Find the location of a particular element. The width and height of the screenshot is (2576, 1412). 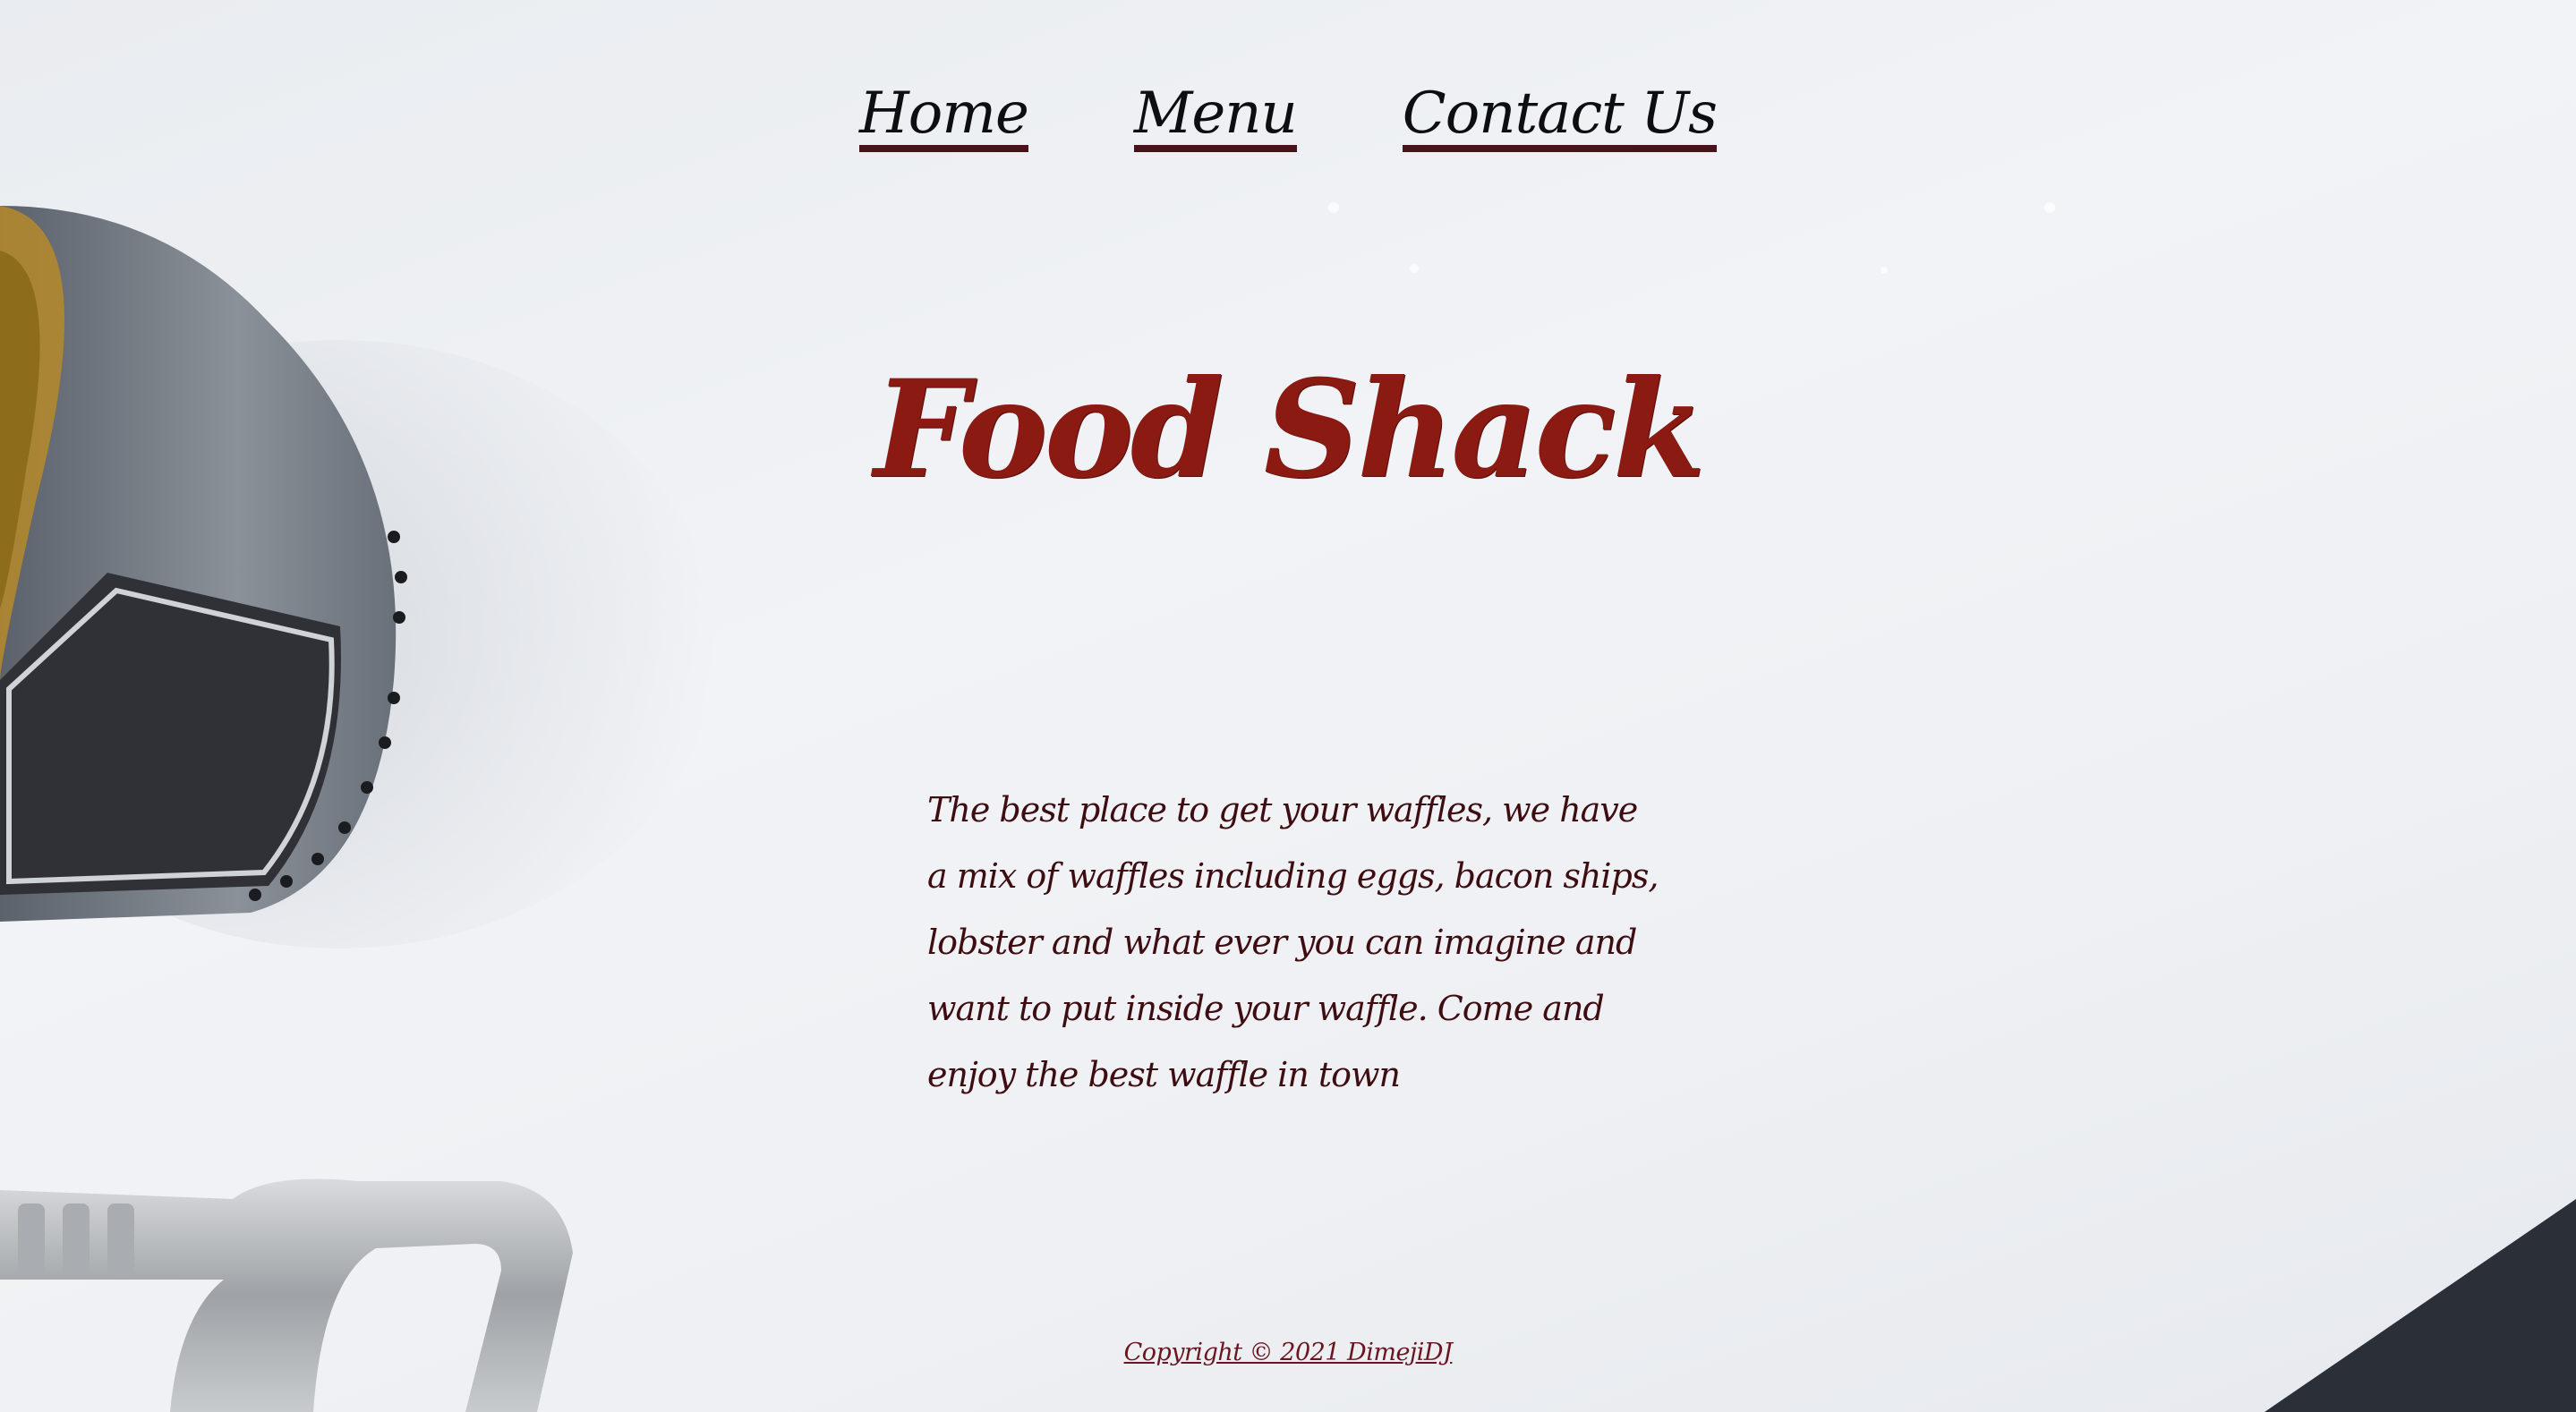

nav-link-menu: Menu is located at coordinates (1215, 117).